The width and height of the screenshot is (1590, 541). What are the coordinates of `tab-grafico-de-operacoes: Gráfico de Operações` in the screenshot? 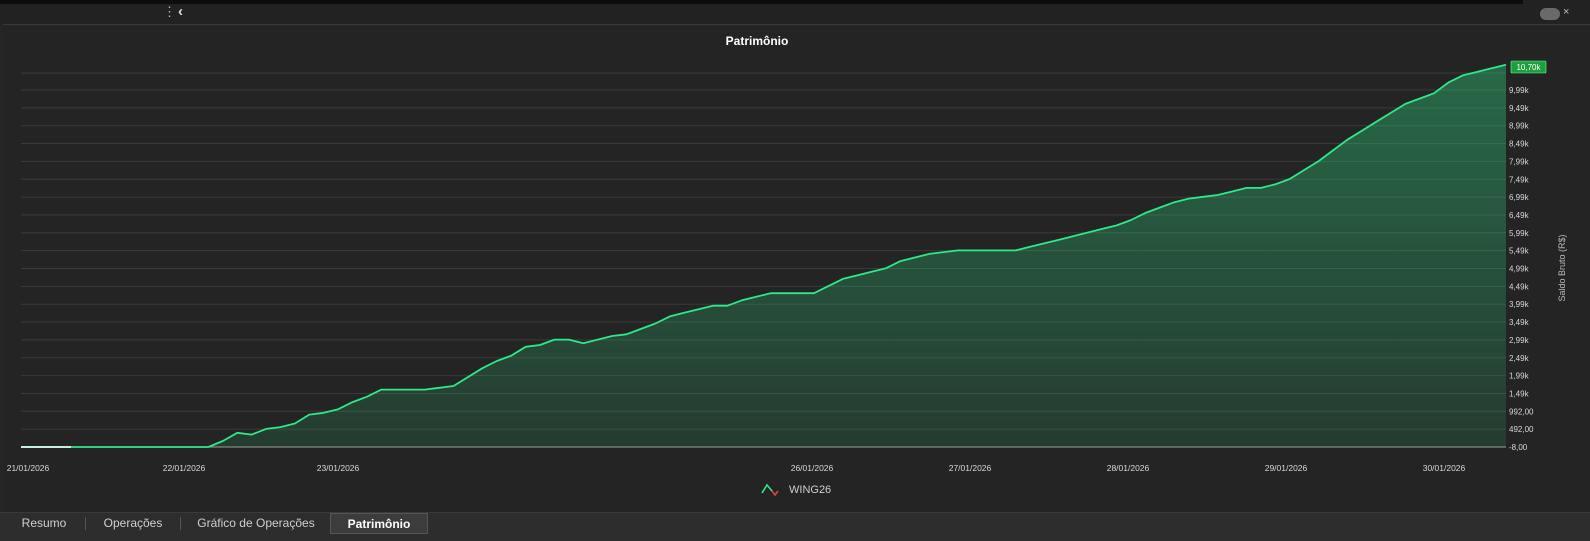 It's located at (256, 523).